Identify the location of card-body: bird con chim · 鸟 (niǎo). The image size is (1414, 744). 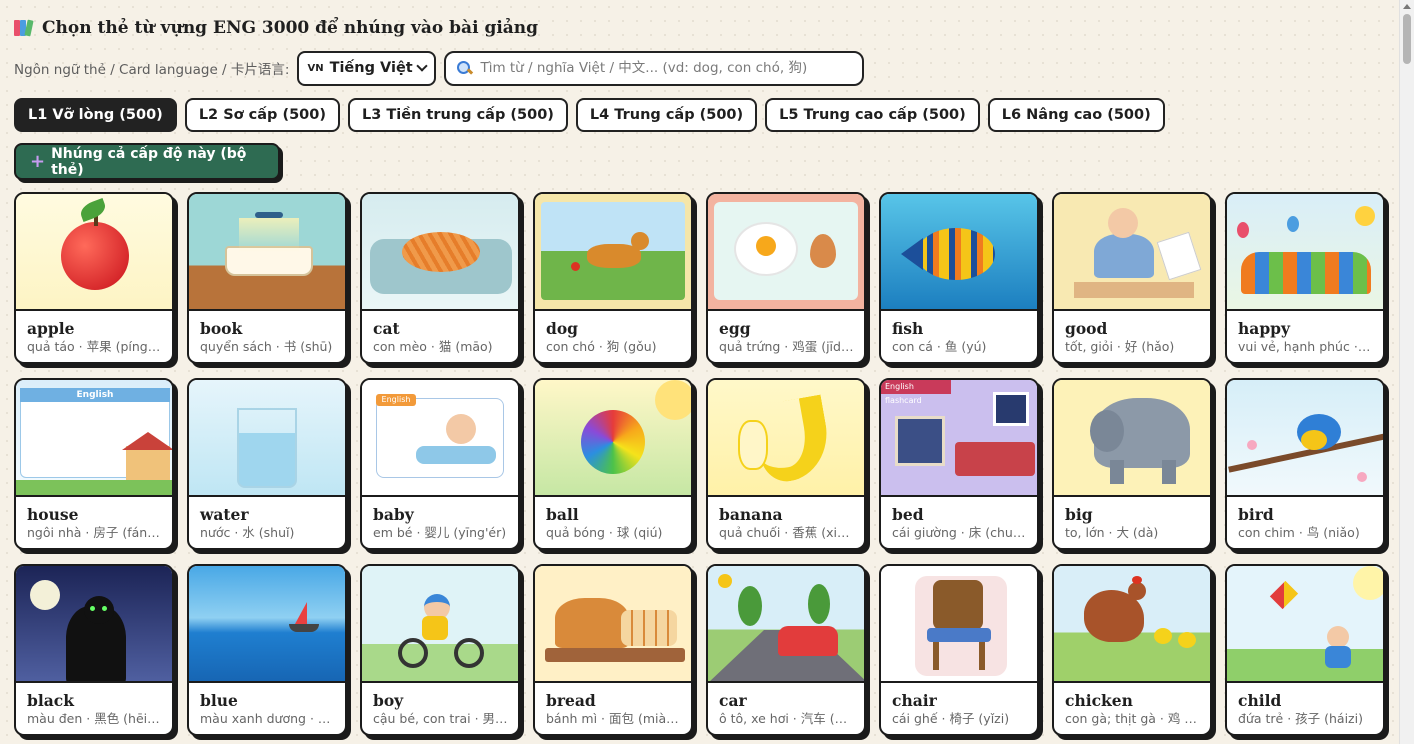
(1305, 519).